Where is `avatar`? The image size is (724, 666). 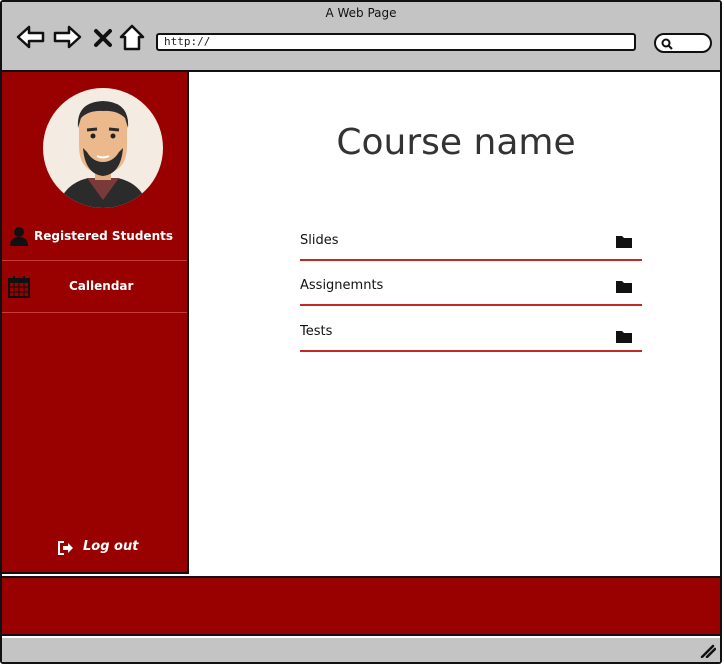 avatar is located at coordinates (103, 148).